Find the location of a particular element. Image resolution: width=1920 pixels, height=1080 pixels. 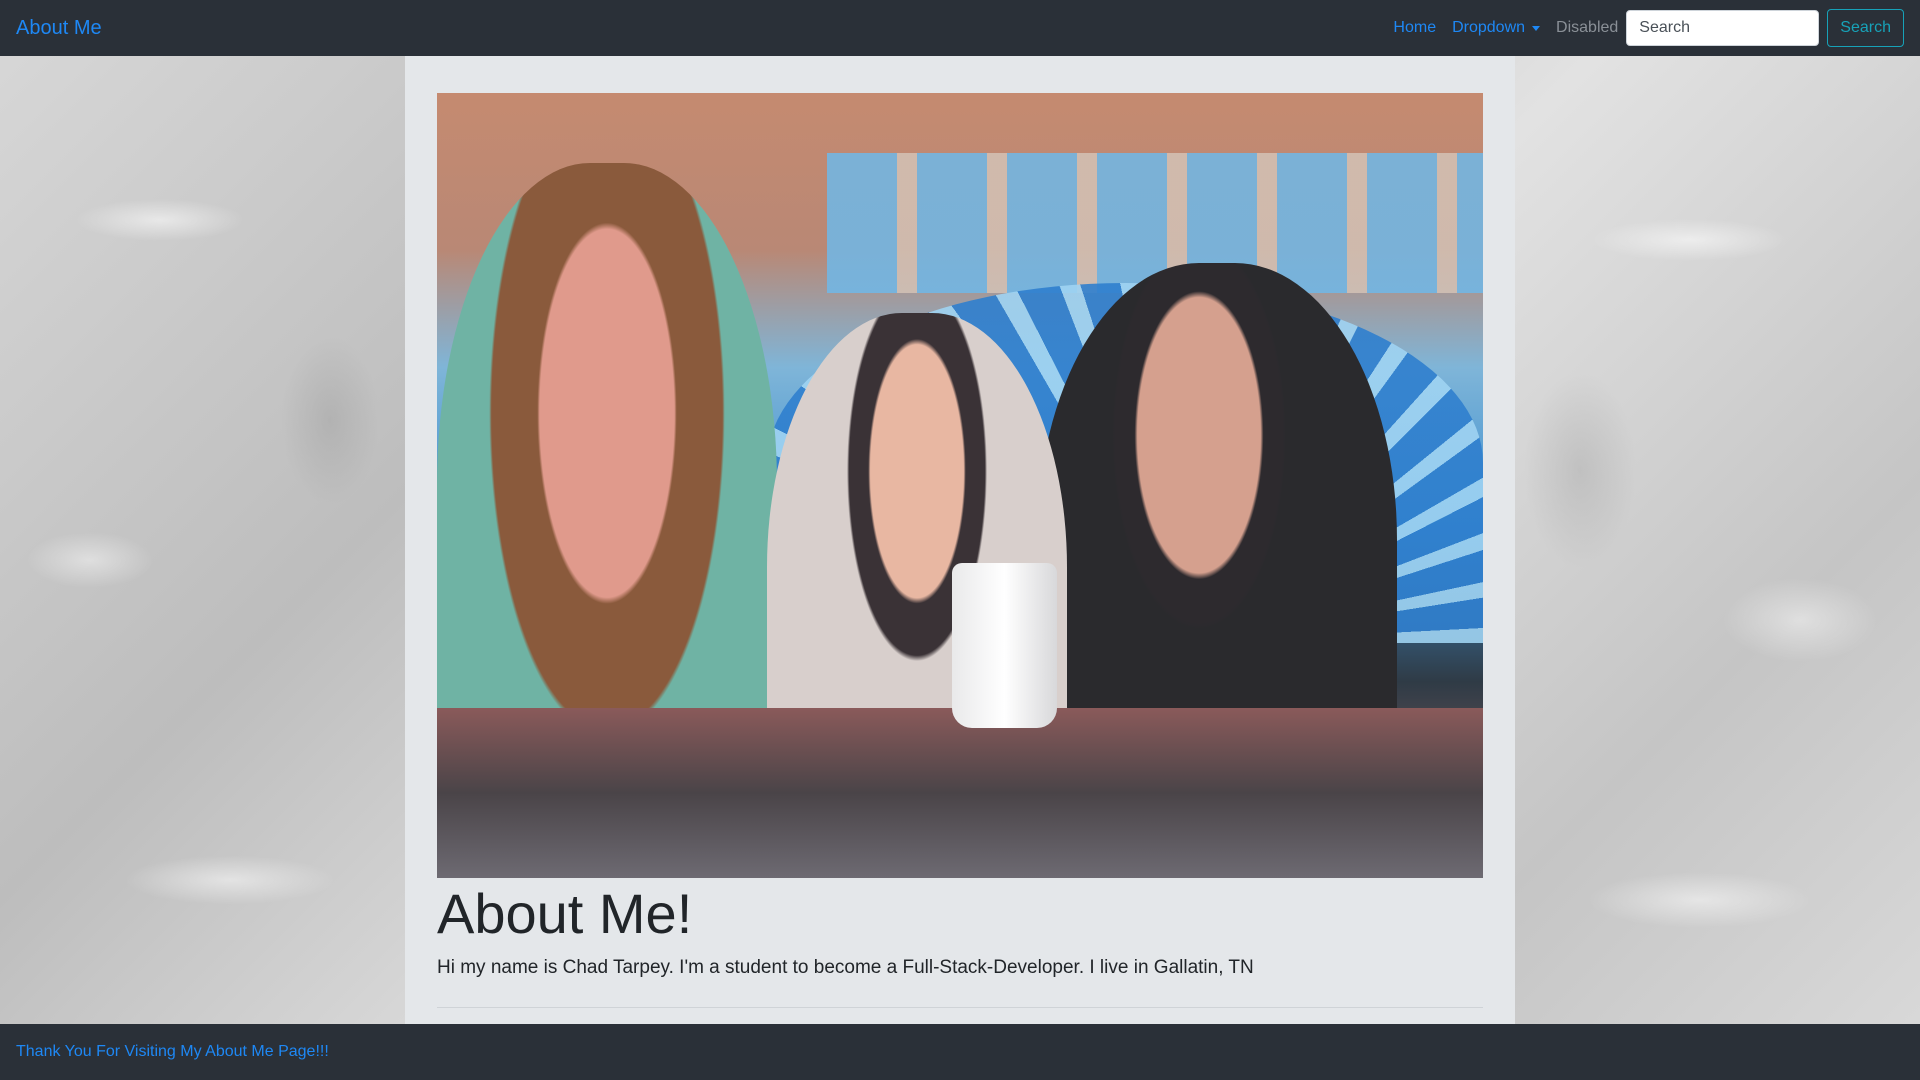

navbar-links: Home Dropdown Disabled Search is located at coordinates (1644, 28).